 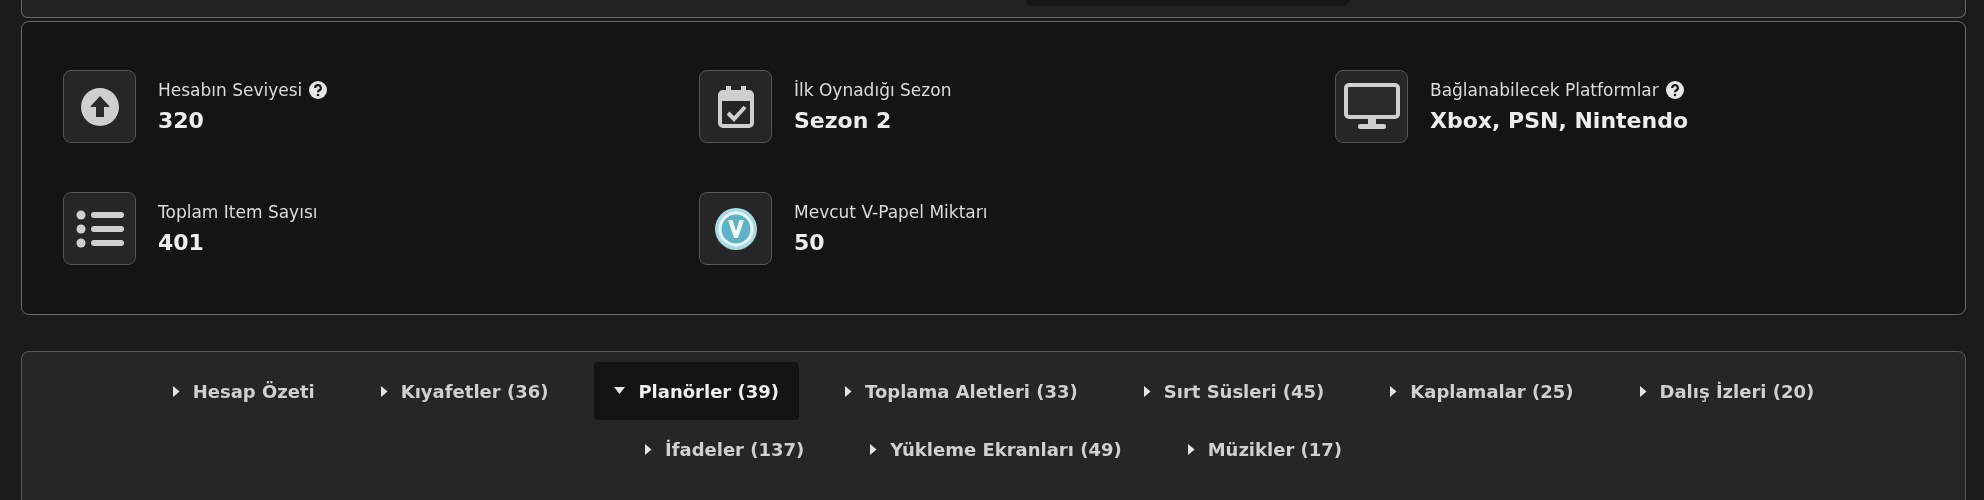 What do you see at coordinates (1727, 391) in the screenshot?
I see `tab: Dalış İzleri (20)` at bounding box center [1727, 391].